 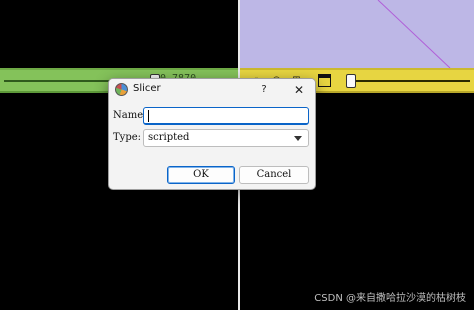 I want to click on type-selected-value: scripted, so click(x=169, y=137).